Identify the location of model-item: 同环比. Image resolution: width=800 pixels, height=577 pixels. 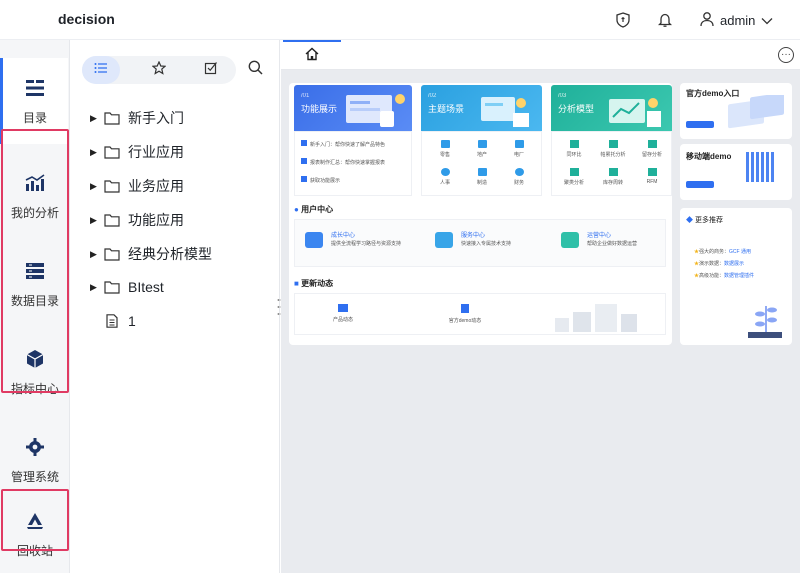
(574, 149).